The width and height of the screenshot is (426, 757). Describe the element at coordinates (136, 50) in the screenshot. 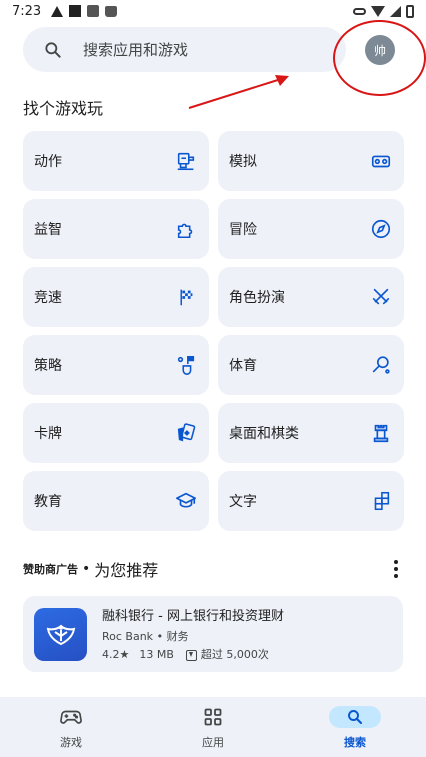

I see `search-placeholder: 搜索应用和游戏` at that location.